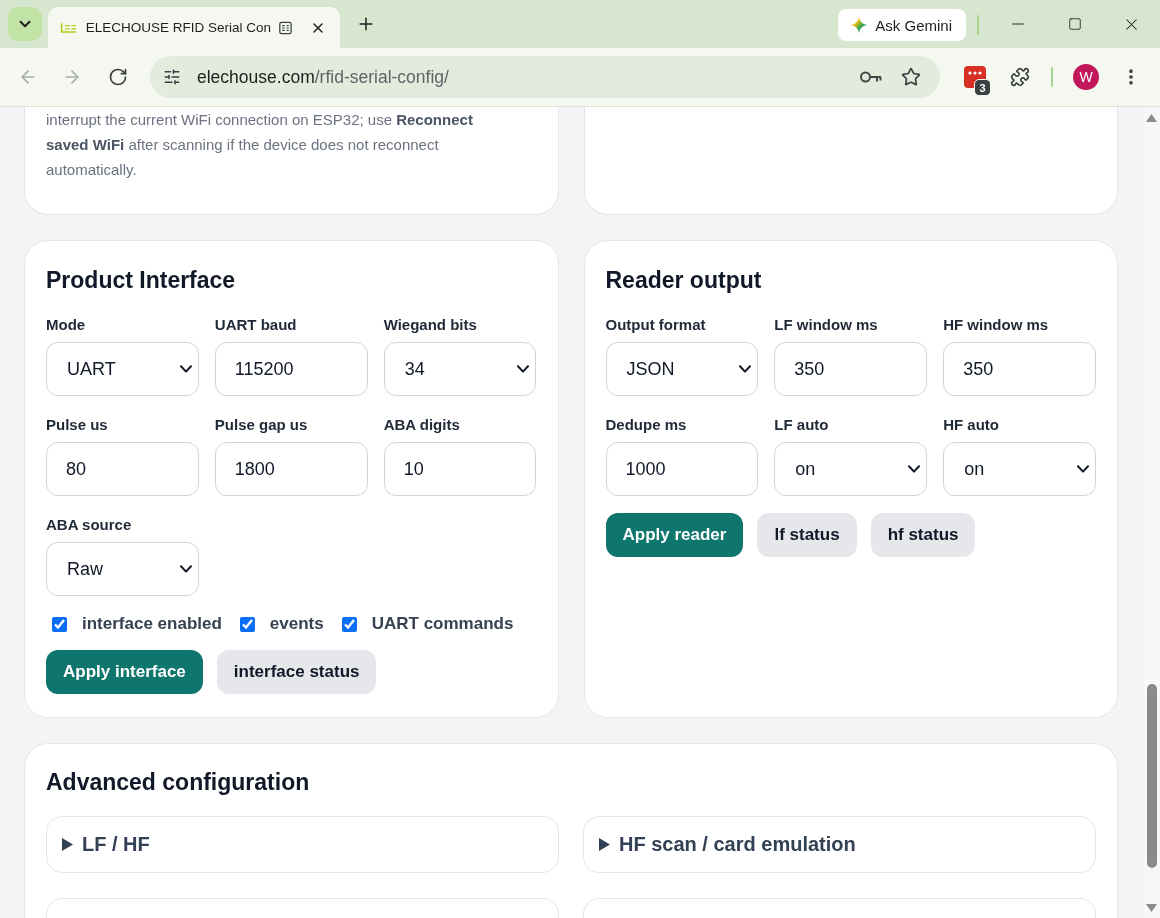 This screenshot has height=918, width=1160. What do you see at coordinates (923, 535) in the screenshot?
I see `status-button: hf status` at bounding box center [923, 535].